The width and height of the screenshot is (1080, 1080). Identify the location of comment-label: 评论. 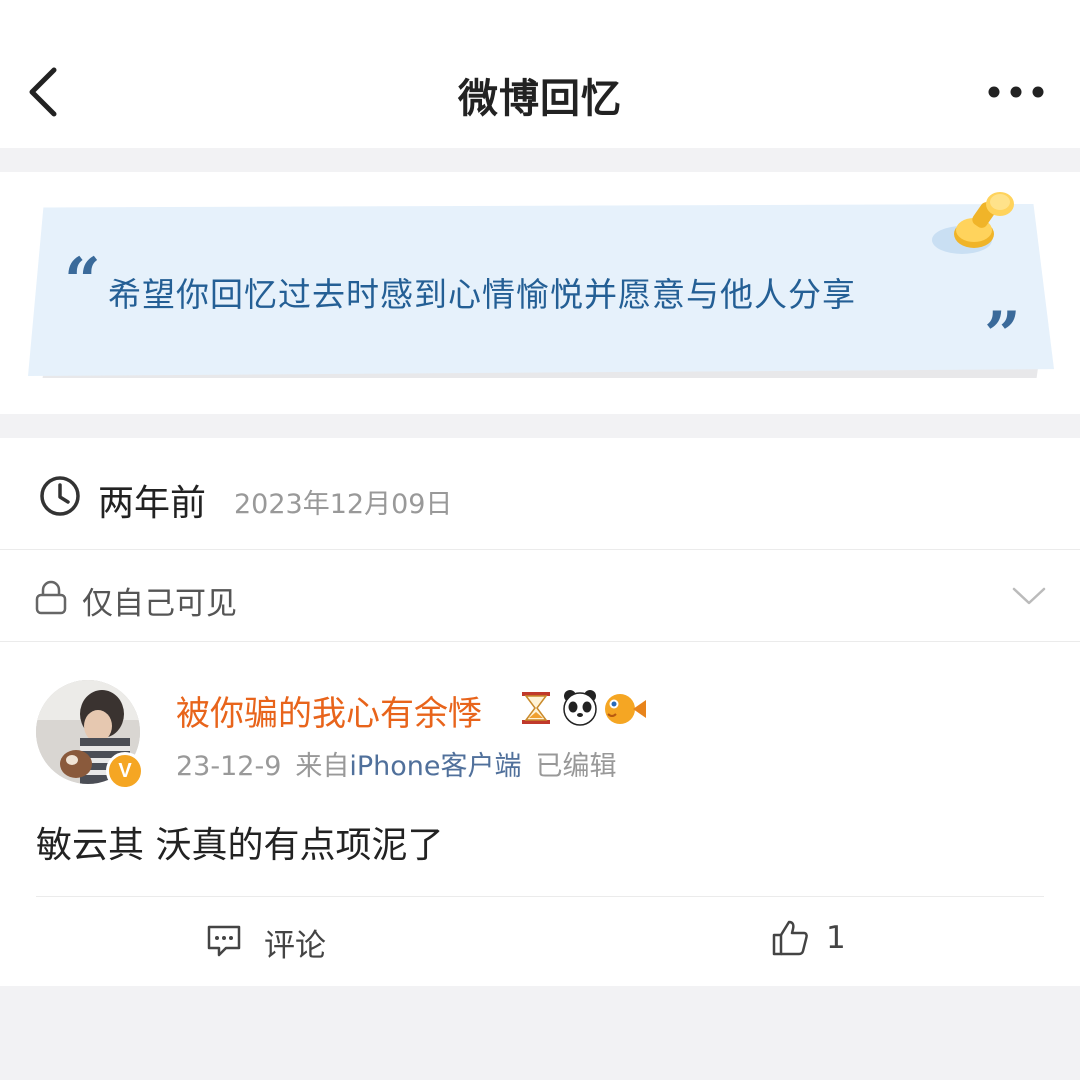
(295, 946).